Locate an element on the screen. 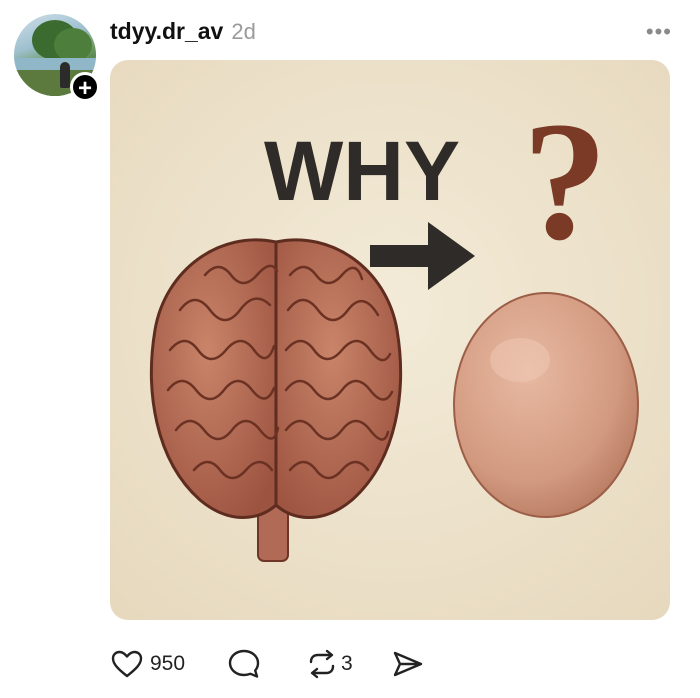 The image size is (700, 698). avatar-person is located at coordinates (65, 75).